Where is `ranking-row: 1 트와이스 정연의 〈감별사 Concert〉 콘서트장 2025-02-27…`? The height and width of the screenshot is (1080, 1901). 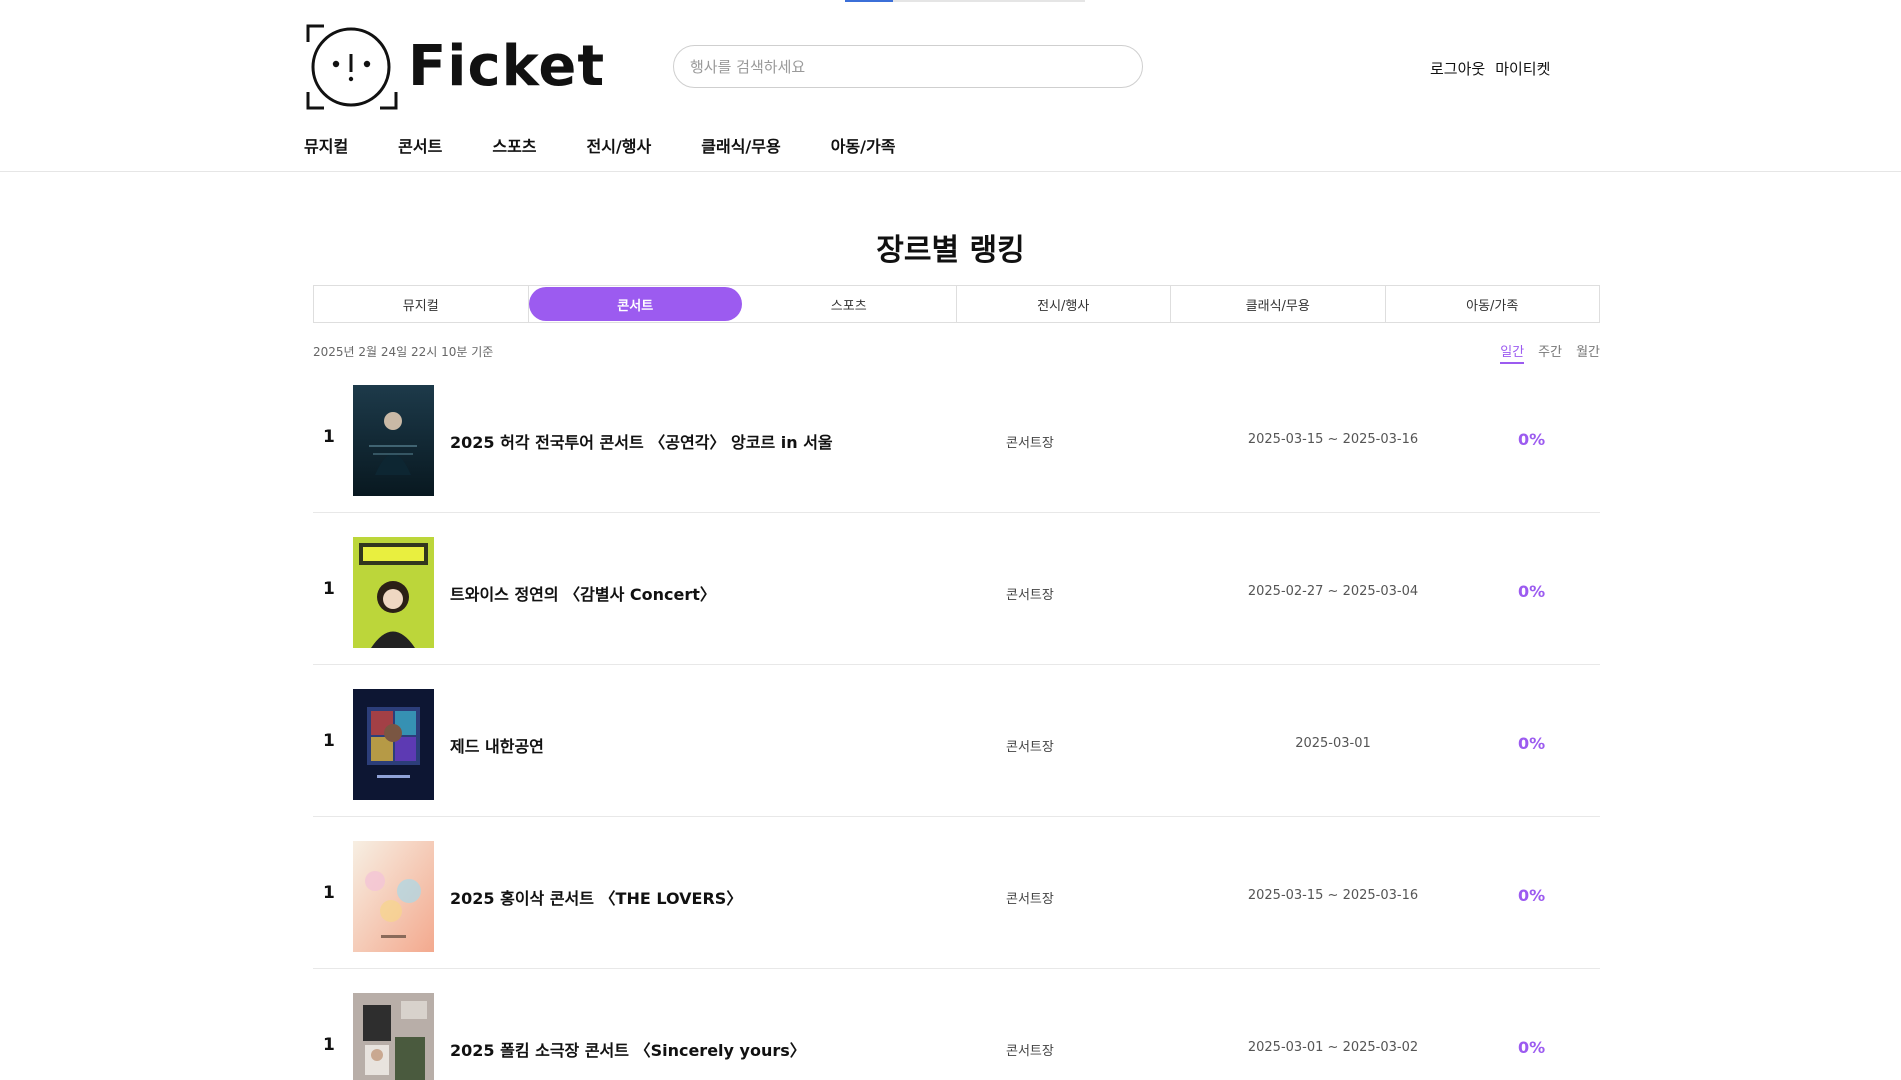
ranking-row: 1 트와이스 정연의 〈감별사 Concert〉 콘서트장 2025-02-27… is located at coordinates (956, 589).